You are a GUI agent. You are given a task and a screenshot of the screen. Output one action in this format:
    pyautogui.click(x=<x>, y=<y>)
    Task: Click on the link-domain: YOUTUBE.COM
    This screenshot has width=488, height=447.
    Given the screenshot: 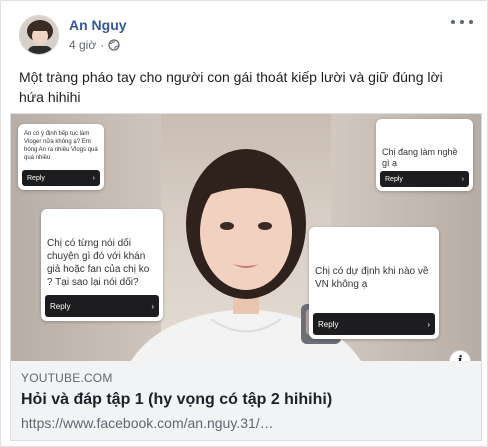 What is the action you would take?
    pyautogui.click(x=67, y=378)
    